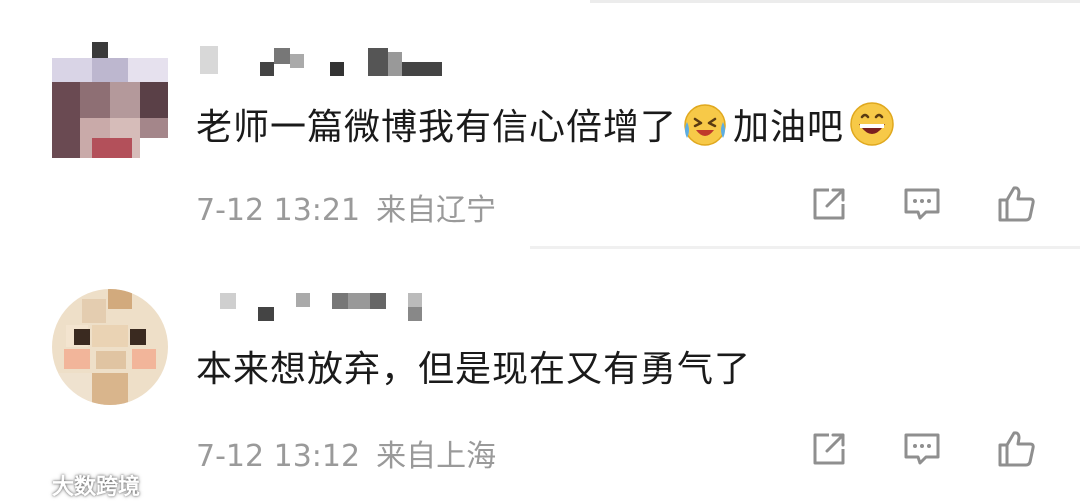 This screenshot has width=1080, height=504. Describe the element at coordinates (705, 125) in the screenshot. I see `laughing-tears-emoji` at that location.